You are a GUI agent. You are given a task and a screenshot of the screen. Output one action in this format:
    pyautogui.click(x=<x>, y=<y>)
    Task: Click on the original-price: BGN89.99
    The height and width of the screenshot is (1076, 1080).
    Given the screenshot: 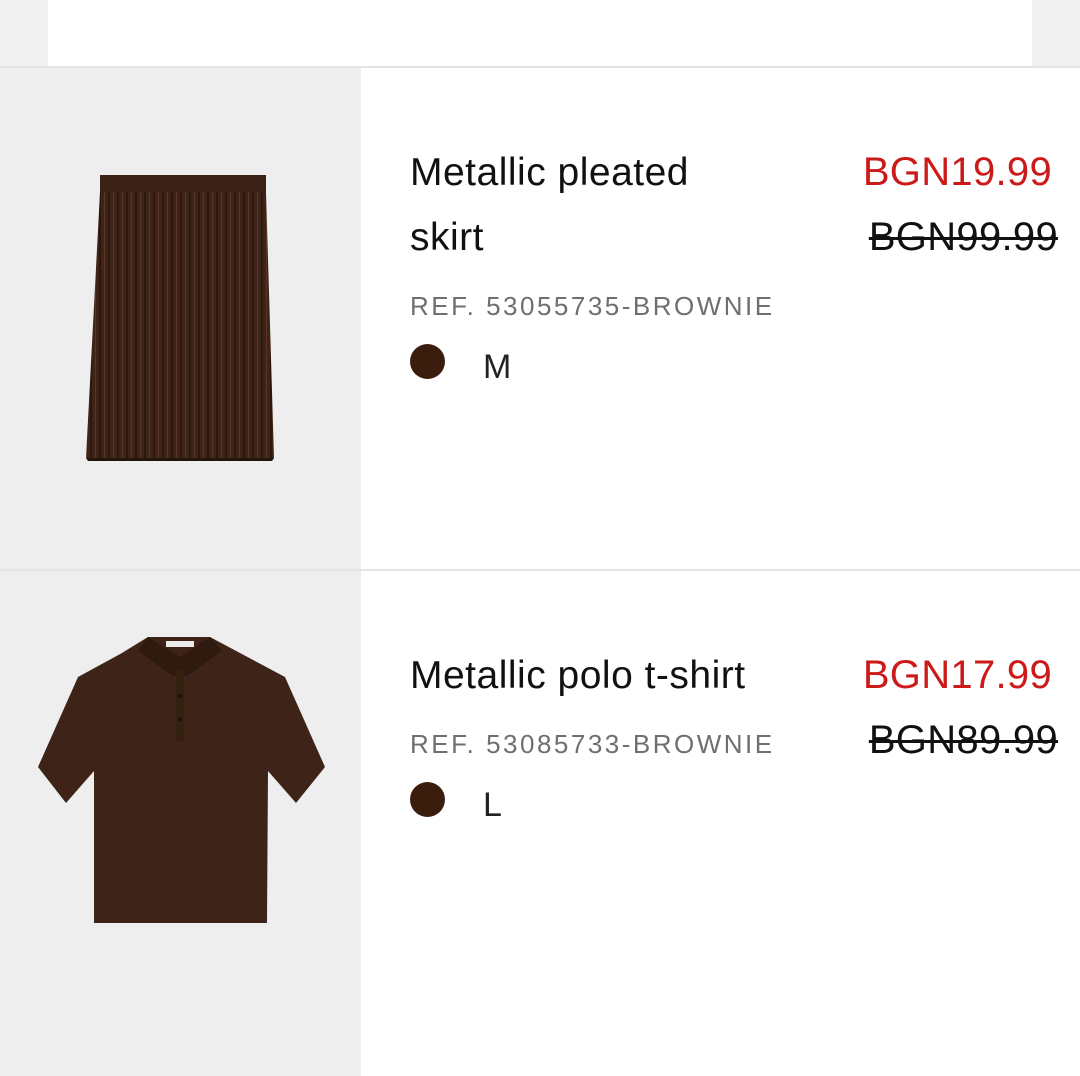 What is the action you would take?
    pyautogui.click(x=963, y=740)
    